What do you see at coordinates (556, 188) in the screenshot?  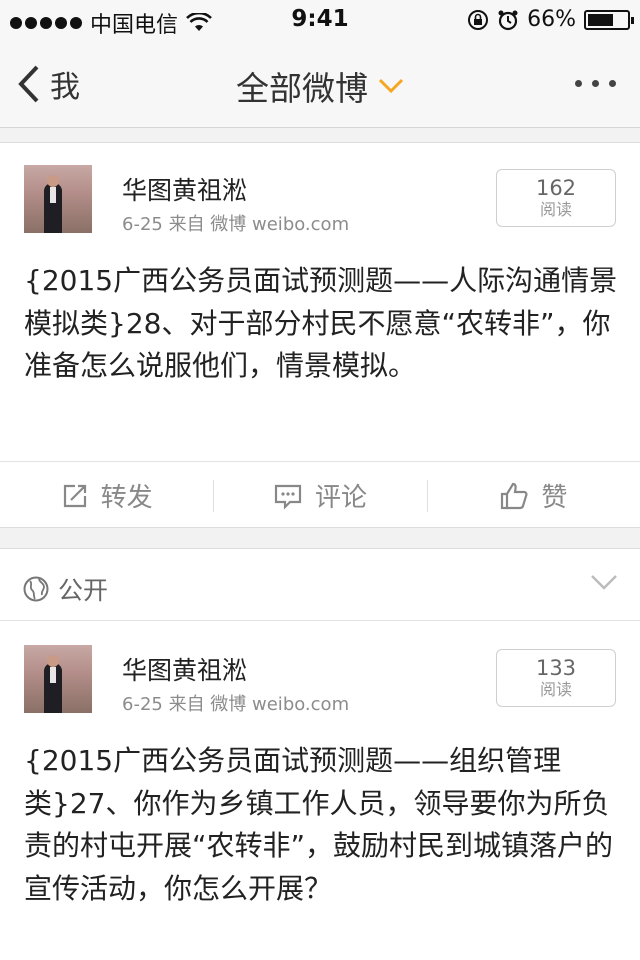 I see `read-count: 162` at bounding box center [556, 188].